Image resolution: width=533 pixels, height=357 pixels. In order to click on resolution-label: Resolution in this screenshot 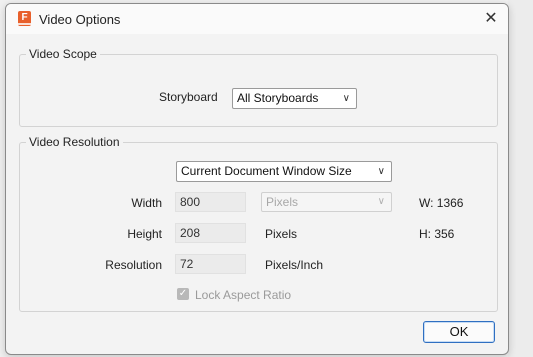, I will do `click(133, 265)`.